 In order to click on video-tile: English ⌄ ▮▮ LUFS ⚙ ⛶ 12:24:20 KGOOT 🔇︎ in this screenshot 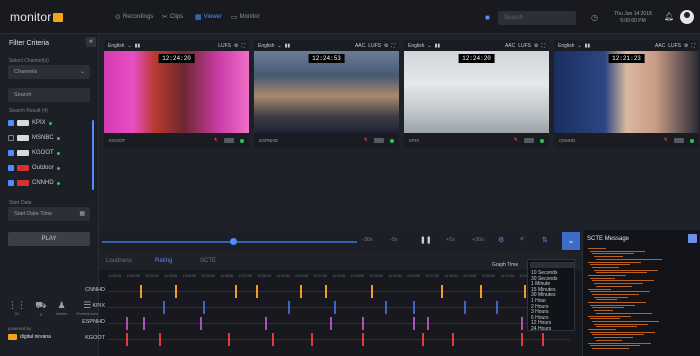, I will do `click(176, 94)`.